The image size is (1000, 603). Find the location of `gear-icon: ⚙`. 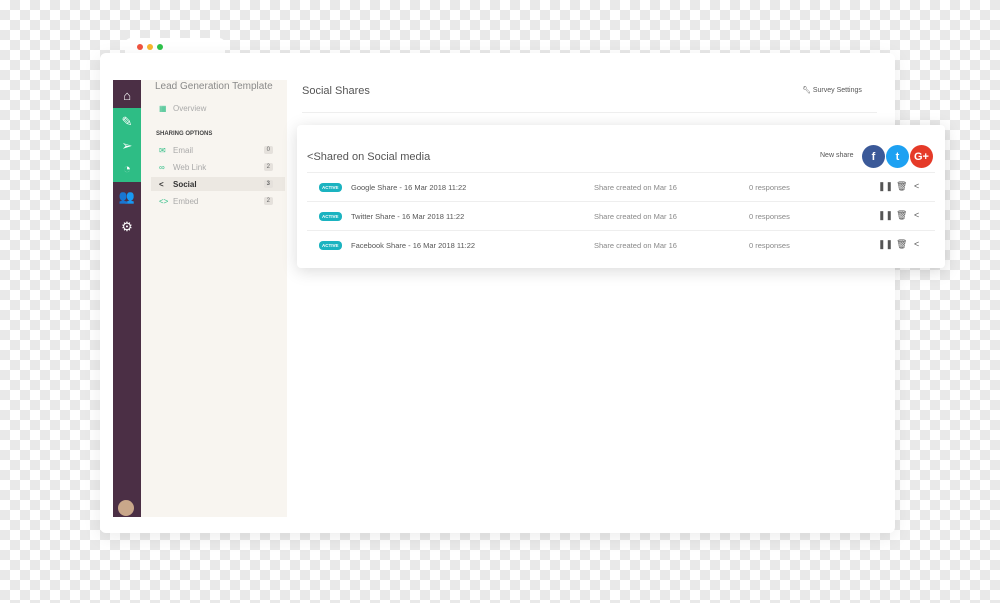

gear-icon: ⚙ is located at coordinates (127, 227).